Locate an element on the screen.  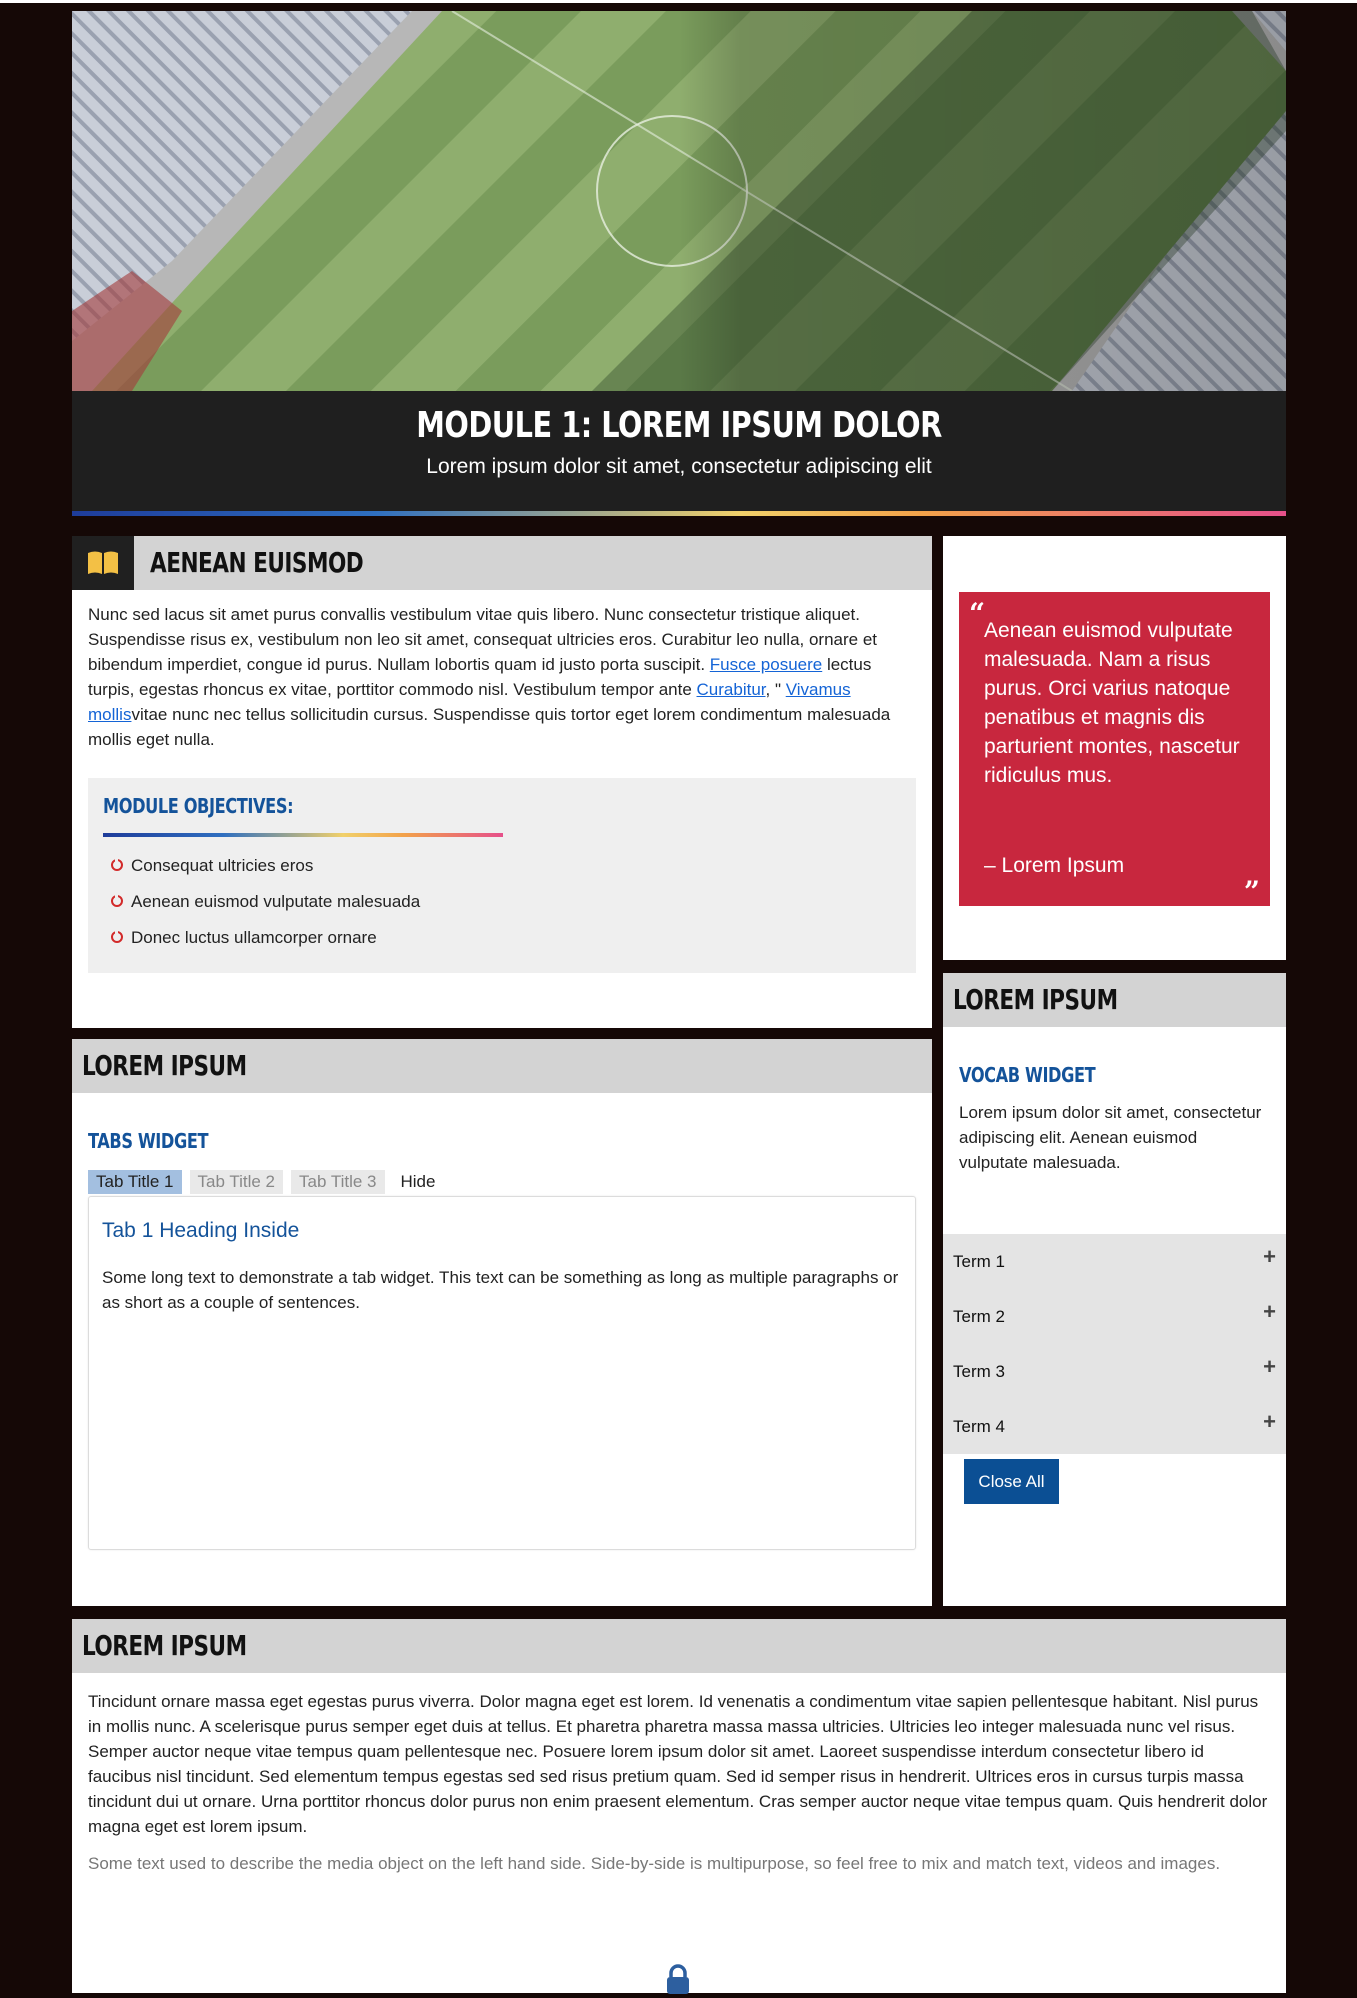
objective-text: Donec luctus ullamcorper ornare is located at coordinates (254, 937).